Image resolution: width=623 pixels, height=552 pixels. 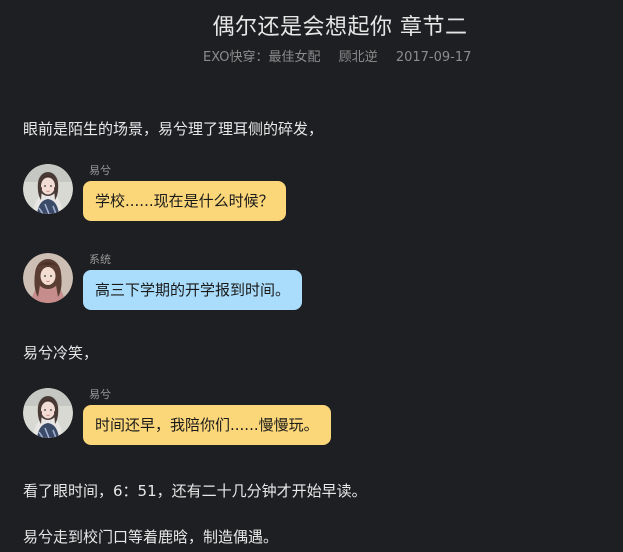 What do you see at coordinates (340, 27) in the screenshot?
I see `chapter-title: 偶尔还是会想起你 章节二` at bounding box center [340, 27].